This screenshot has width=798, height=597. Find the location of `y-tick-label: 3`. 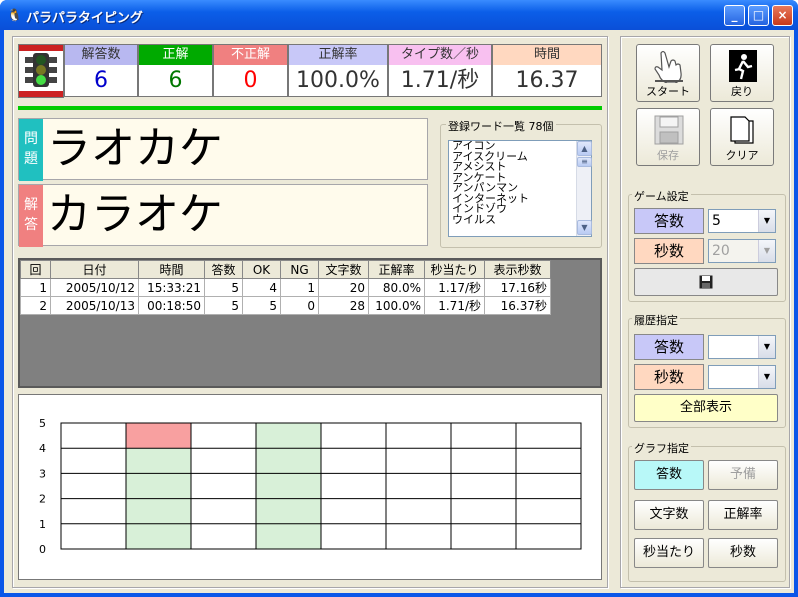

y-tick-label: 3 is located at coordinates (42, 473).